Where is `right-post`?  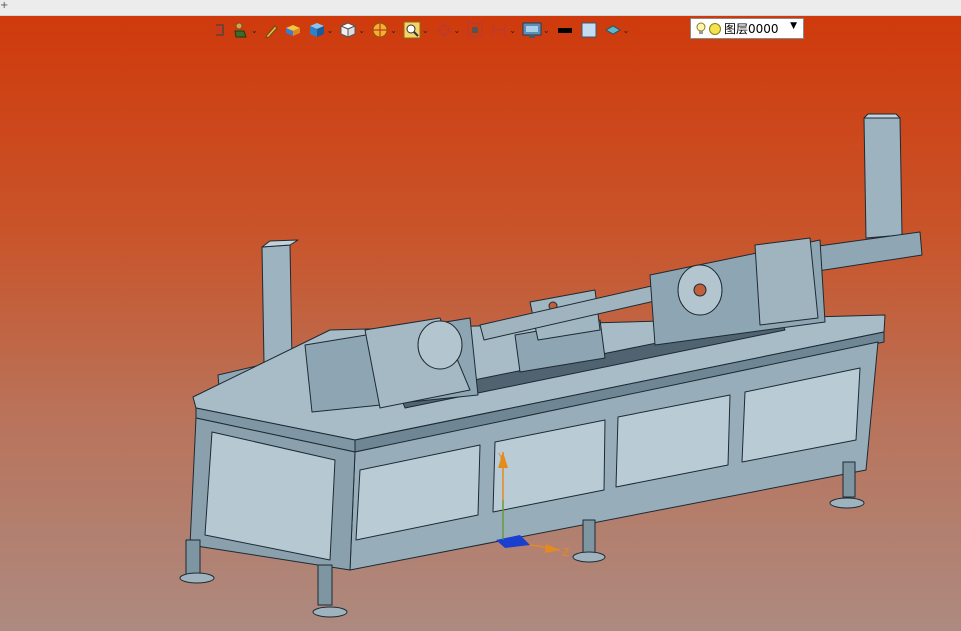 right-post is located at coordinates (883, 178).